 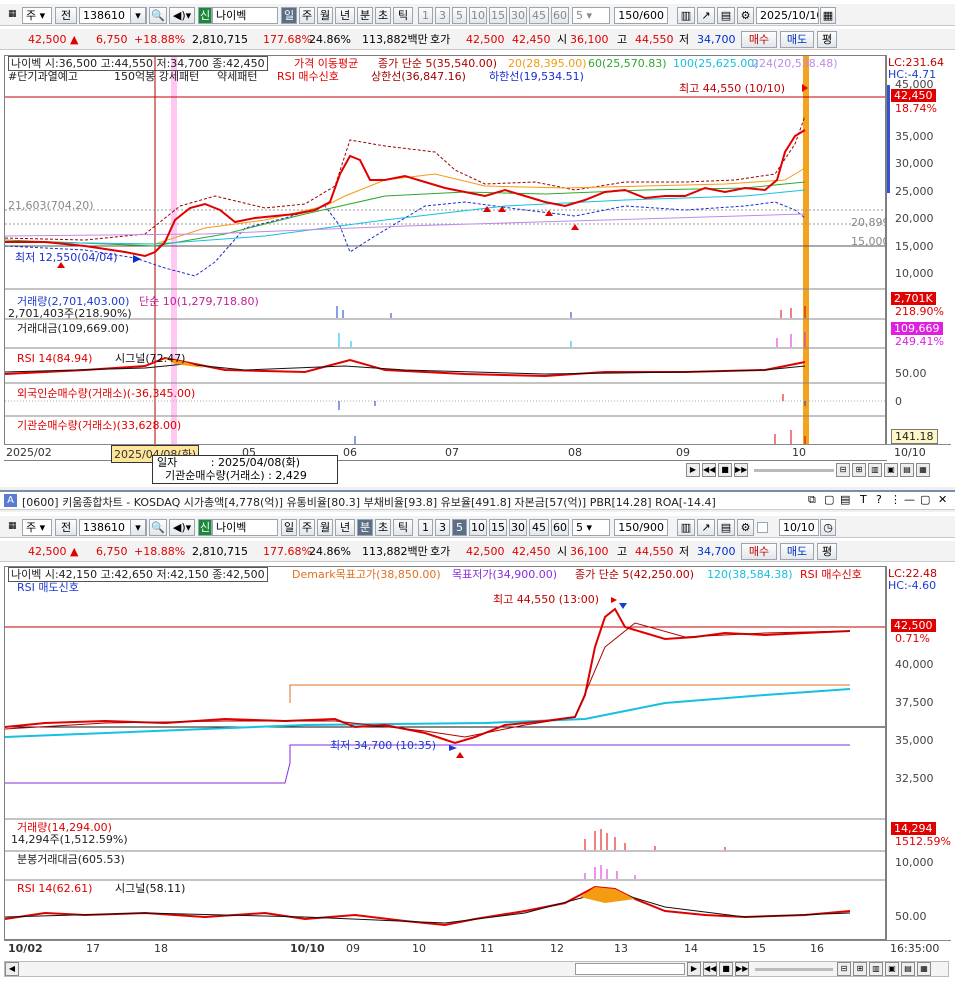 I want to click on scroll-left-icon: ◀, so click(x=12, y=969).